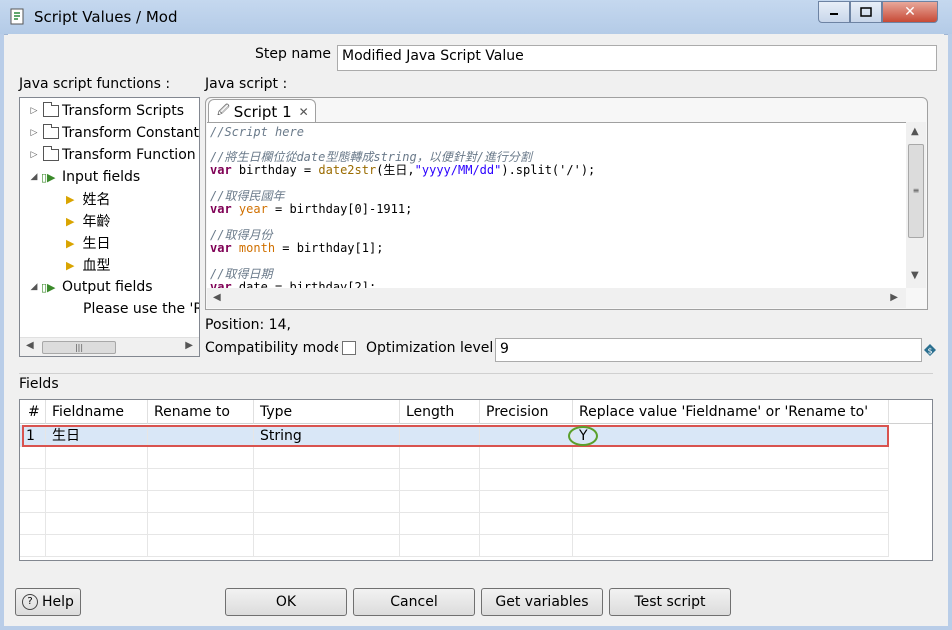 This screenshot has height=630, width=952. Describe the element at coordinates (112, 155) in the screenshot. I see `tree-item-transform-functions: ▷ Transform Function` at that location.